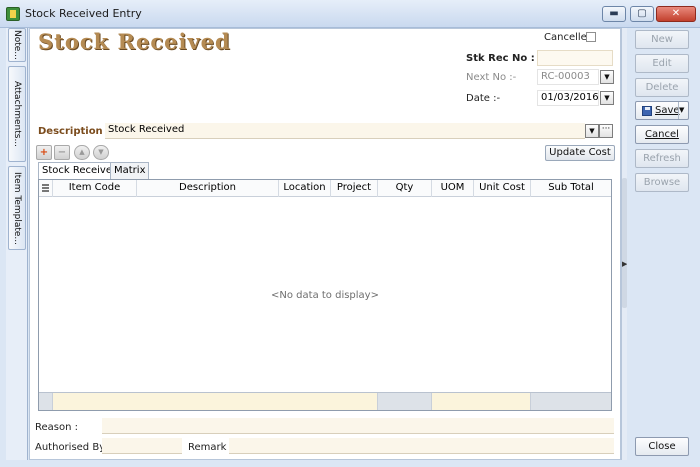 This screenshot has height=467, width=700. I want to click on close-button: Close, so click(662, 446).